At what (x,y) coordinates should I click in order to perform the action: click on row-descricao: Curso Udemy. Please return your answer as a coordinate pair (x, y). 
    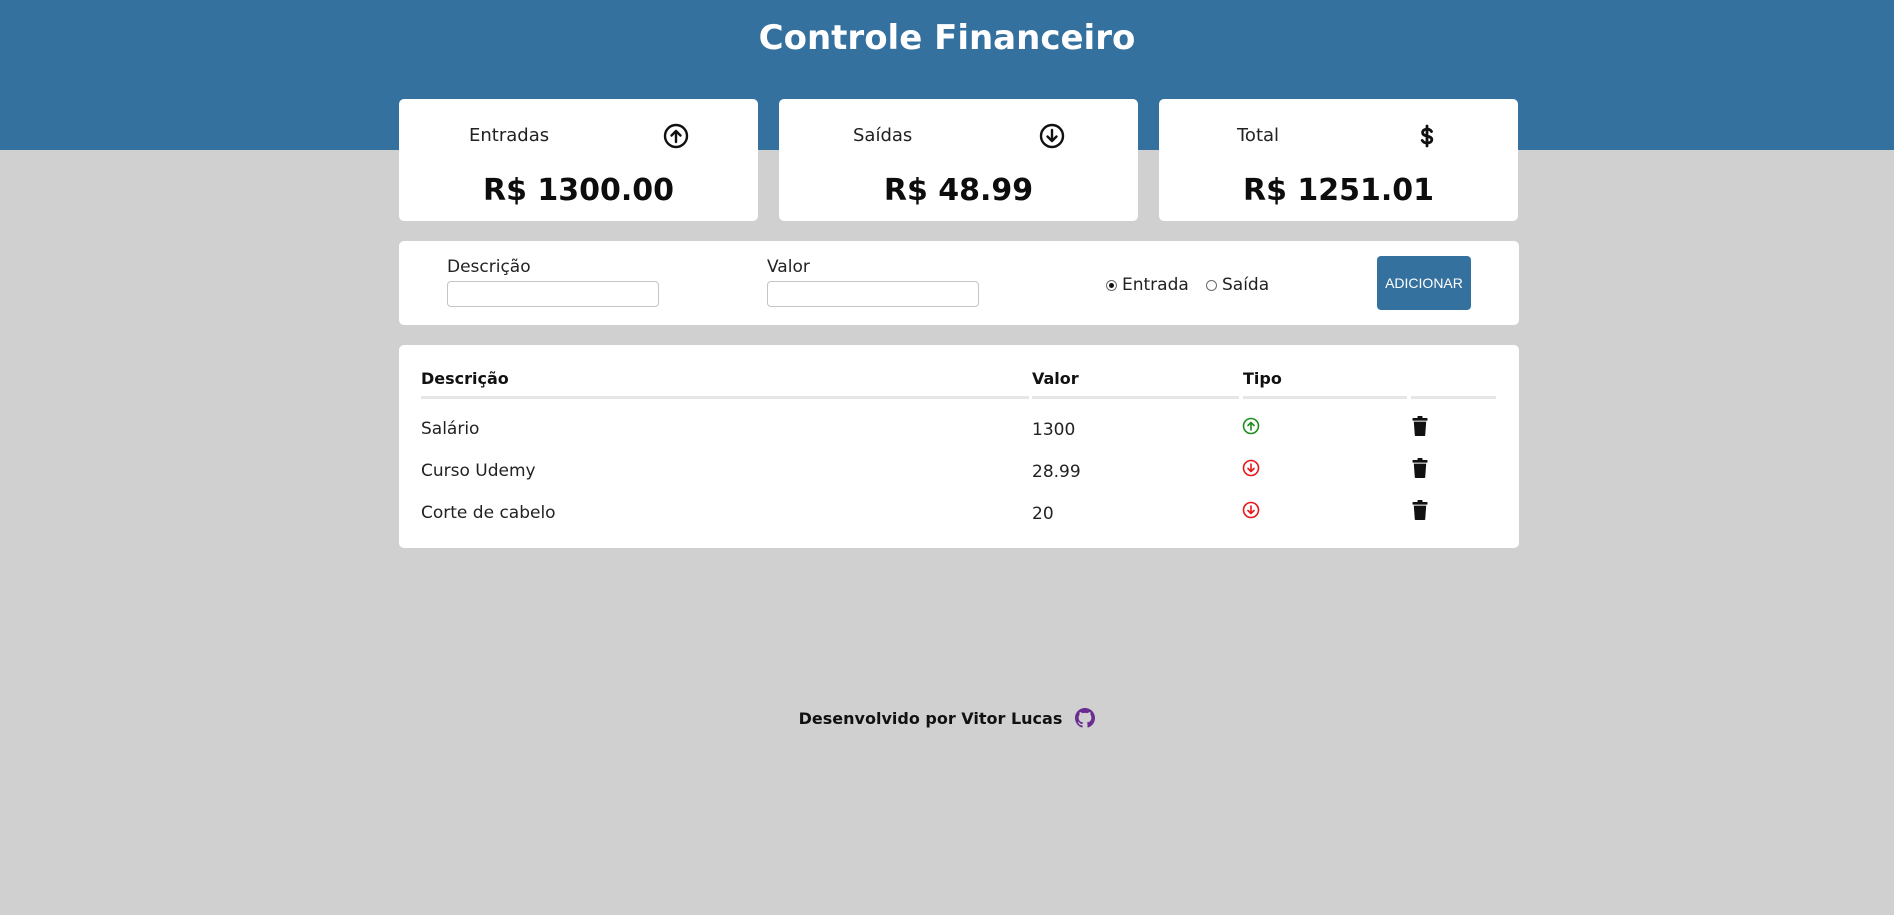
    Looking at the image, I should click on (478, 471).